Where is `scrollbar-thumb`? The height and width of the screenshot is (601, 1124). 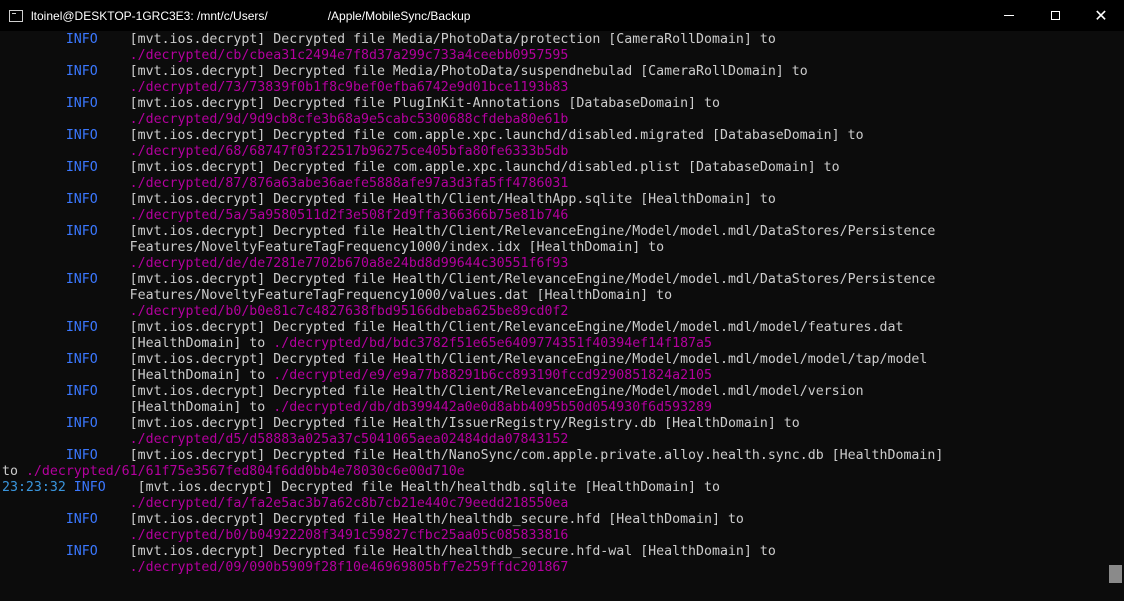
scrollbar-thumb is located at coordinates (1115, 574).